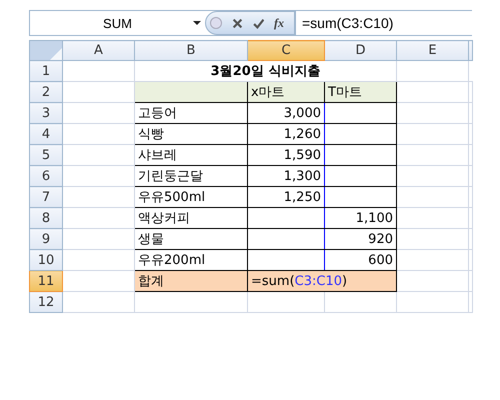  I want to click on row-header: 9, so click(46, 239).